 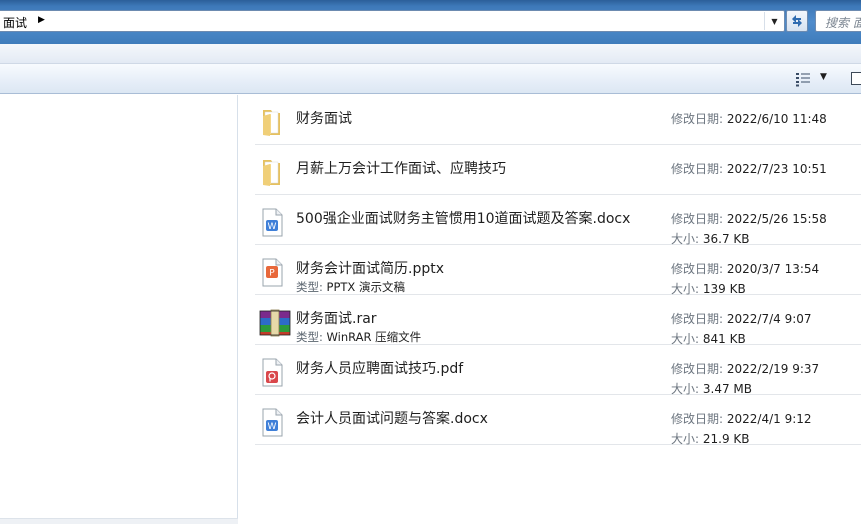 I want to click on ppt-doc-icon: P, so click(x=272, y=272).